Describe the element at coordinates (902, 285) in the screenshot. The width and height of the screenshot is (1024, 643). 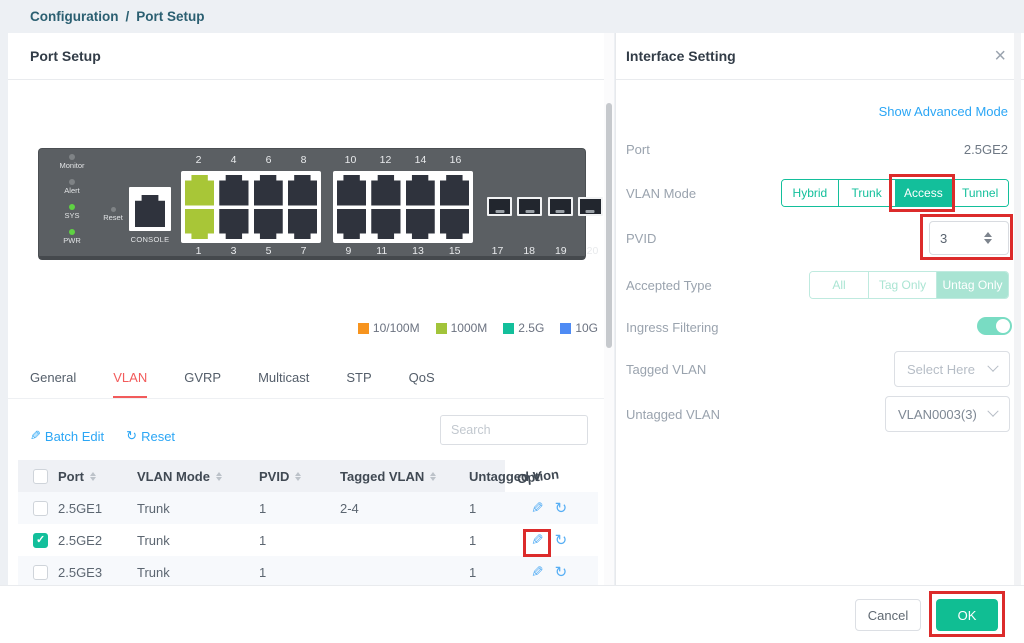
I see `accepted-type-tag-only-button: Tag Only` at that location.